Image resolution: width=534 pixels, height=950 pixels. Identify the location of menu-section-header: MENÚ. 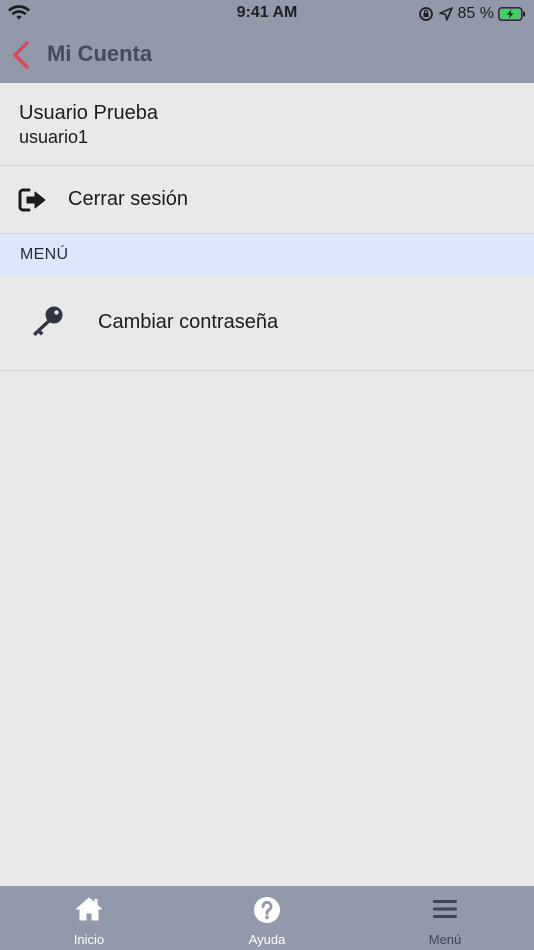
(267, 255).